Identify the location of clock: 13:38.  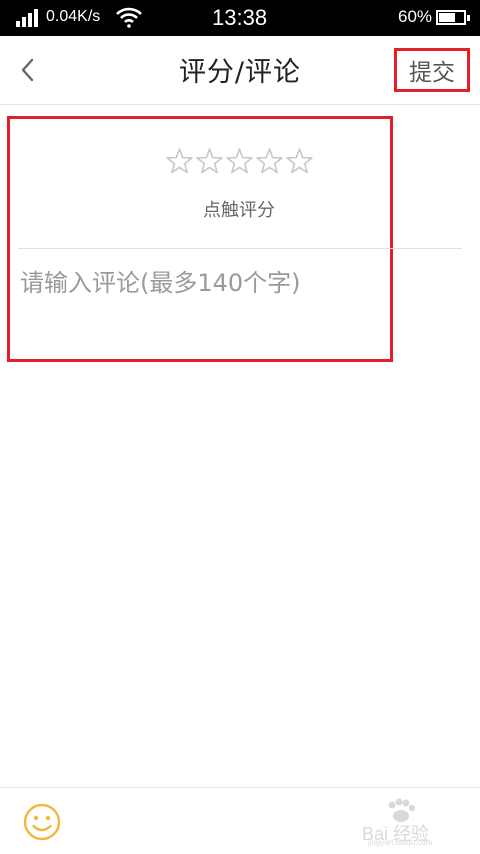
(240, 17).